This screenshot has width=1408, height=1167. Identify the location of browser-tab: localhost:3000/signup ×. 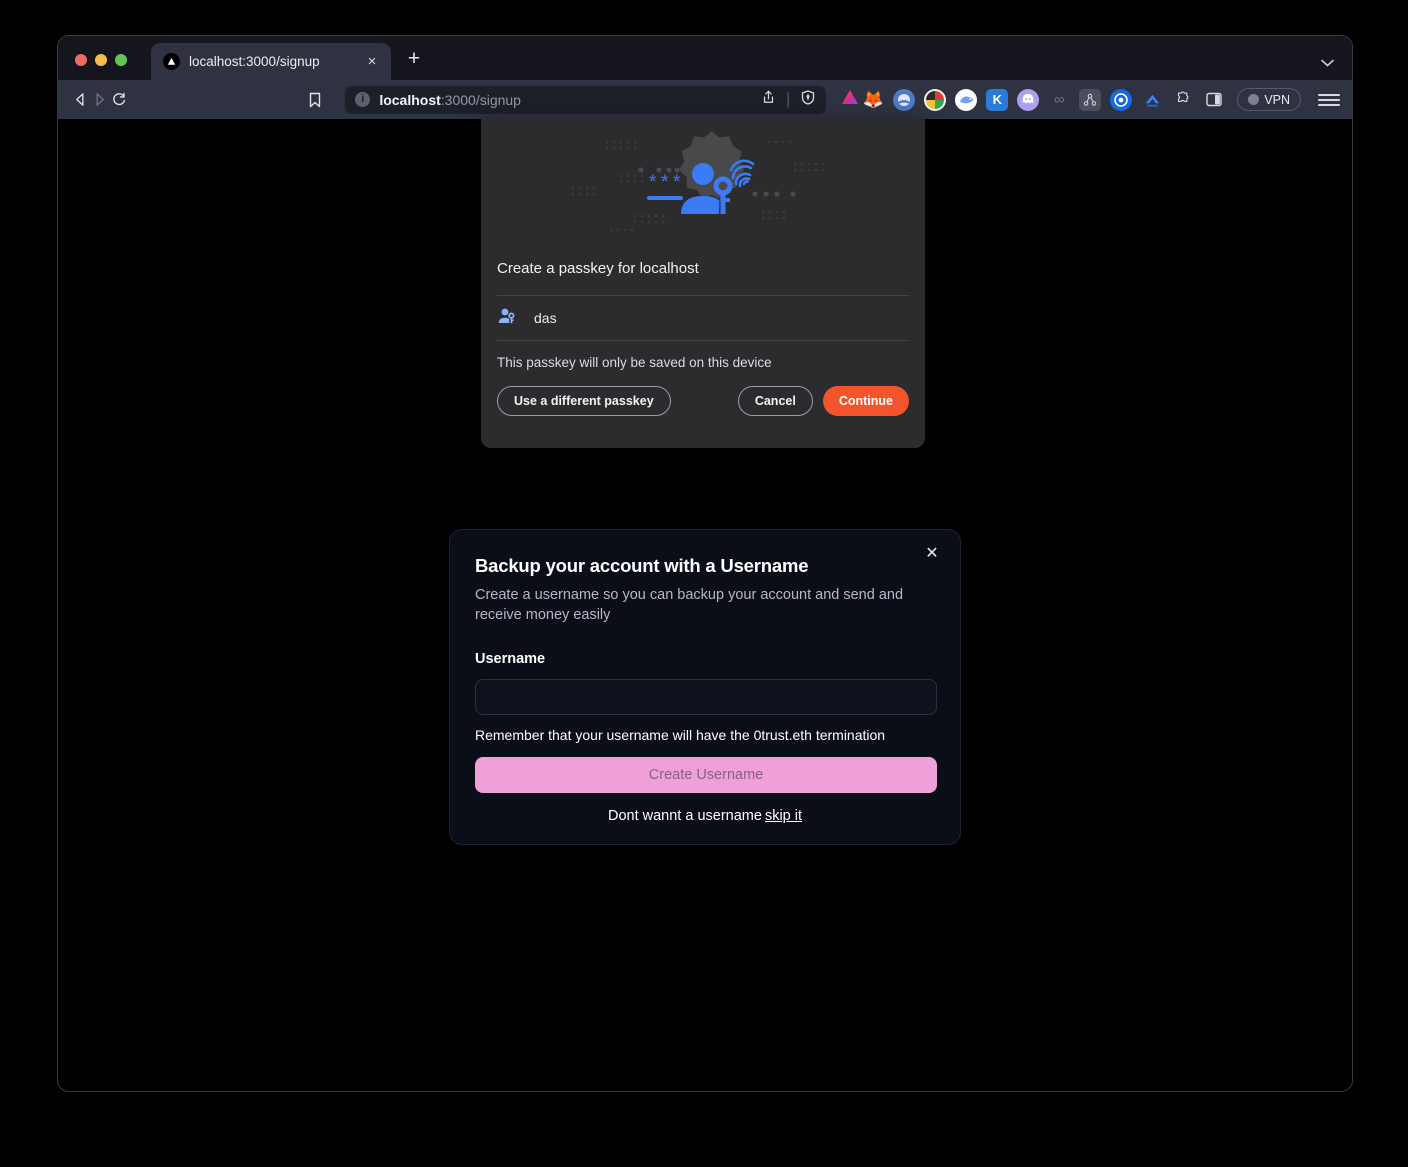
(271, 61).